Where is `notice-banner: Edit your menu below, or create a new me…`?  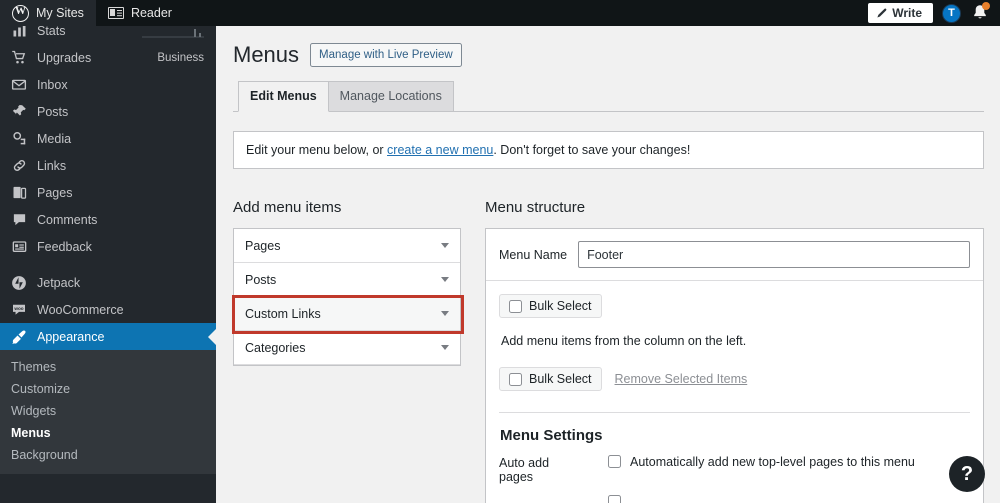
notice-banner: Edit your menu below, or create a new me… is located at coordinates (608, 150).